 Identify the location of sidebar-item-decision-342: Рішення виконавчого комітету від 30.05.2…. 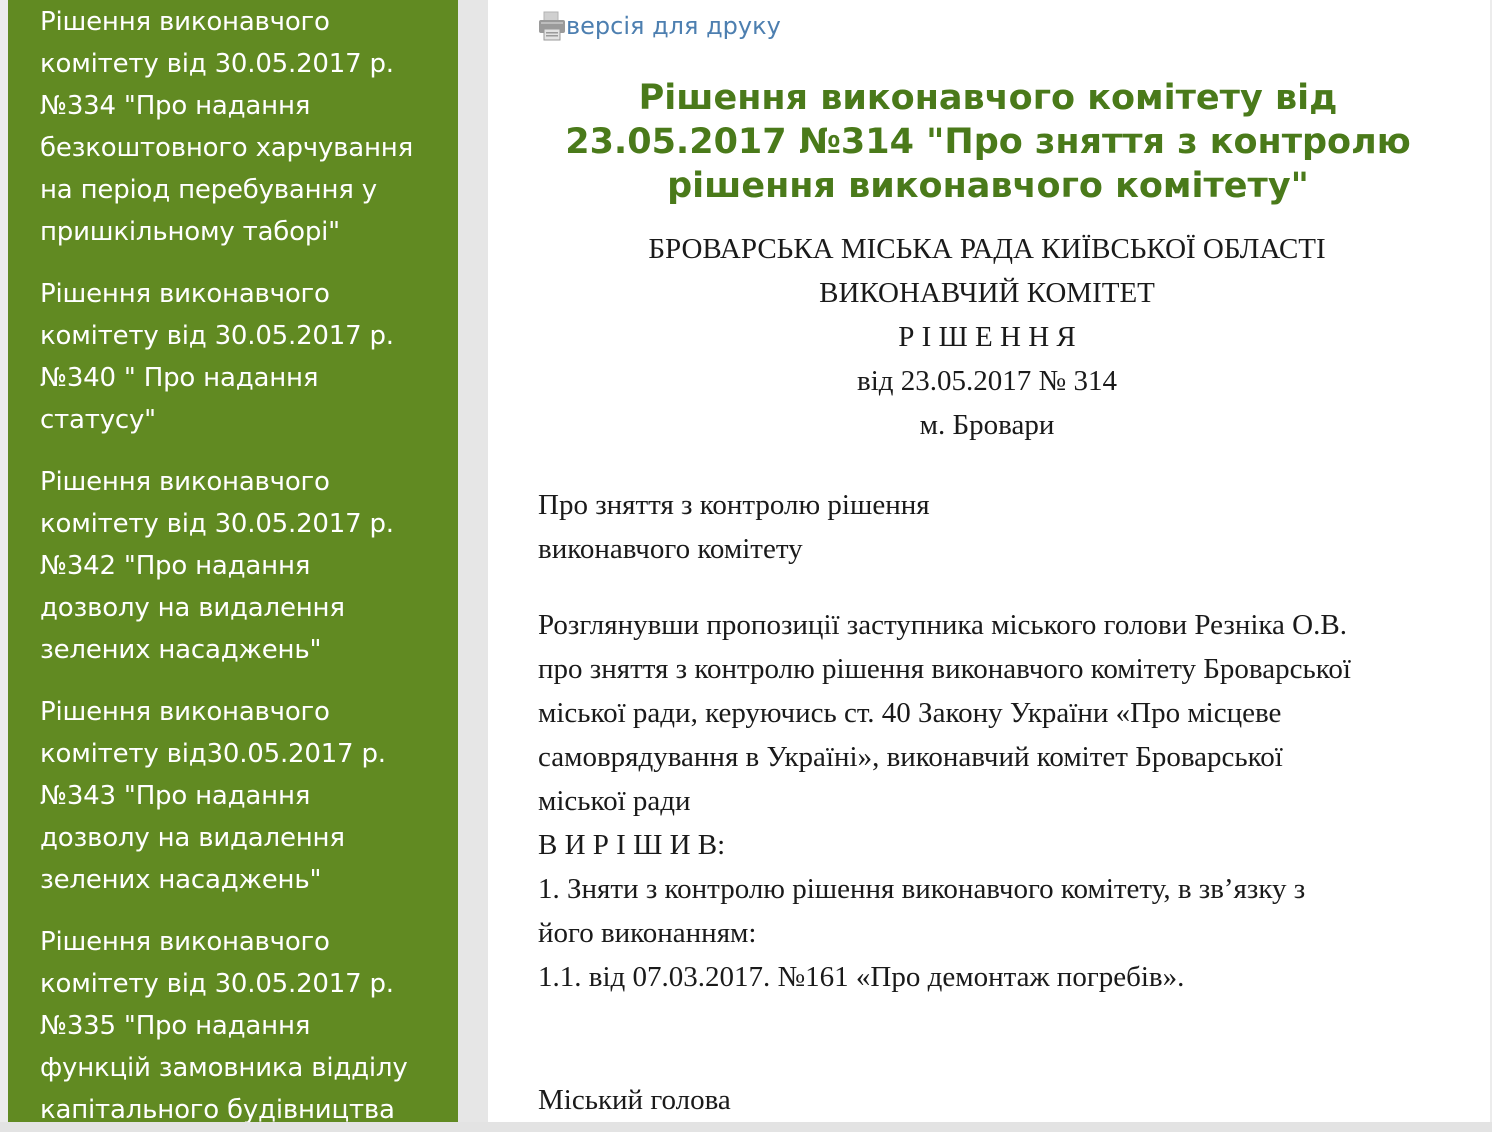
(240, 566).